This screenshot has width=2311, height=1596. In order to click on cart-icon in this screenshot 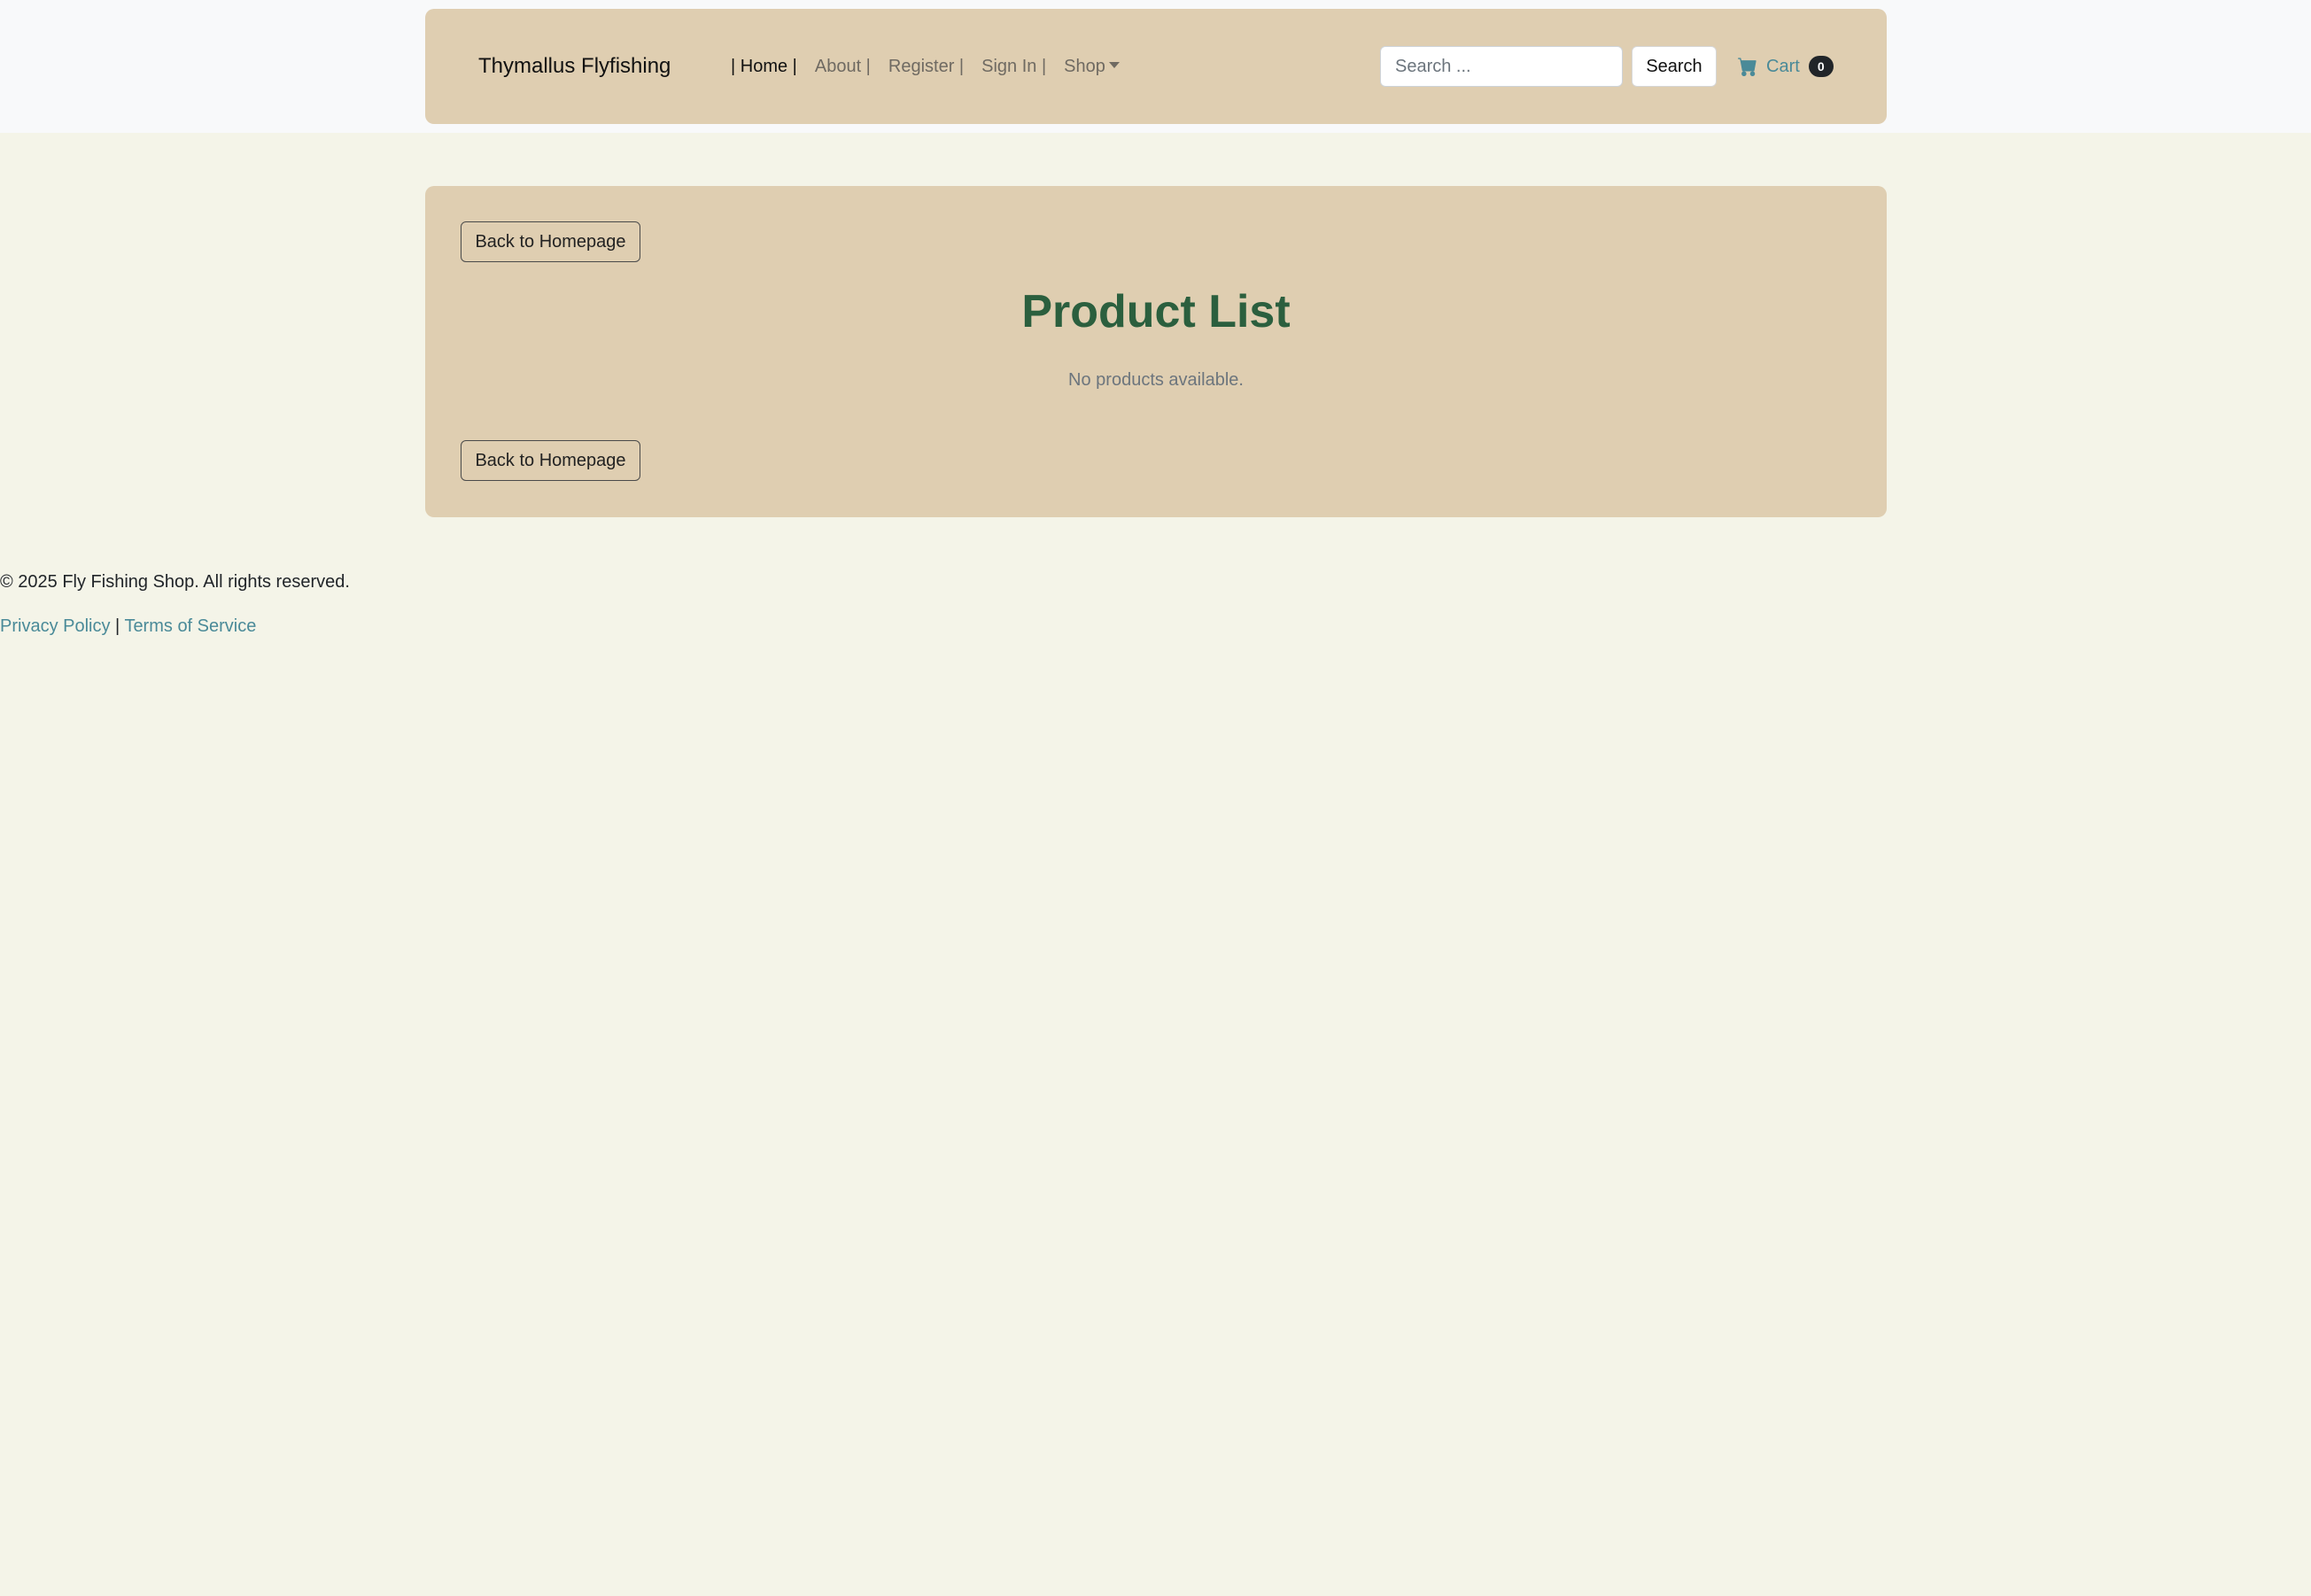, I will do `click(1747, 67)`.